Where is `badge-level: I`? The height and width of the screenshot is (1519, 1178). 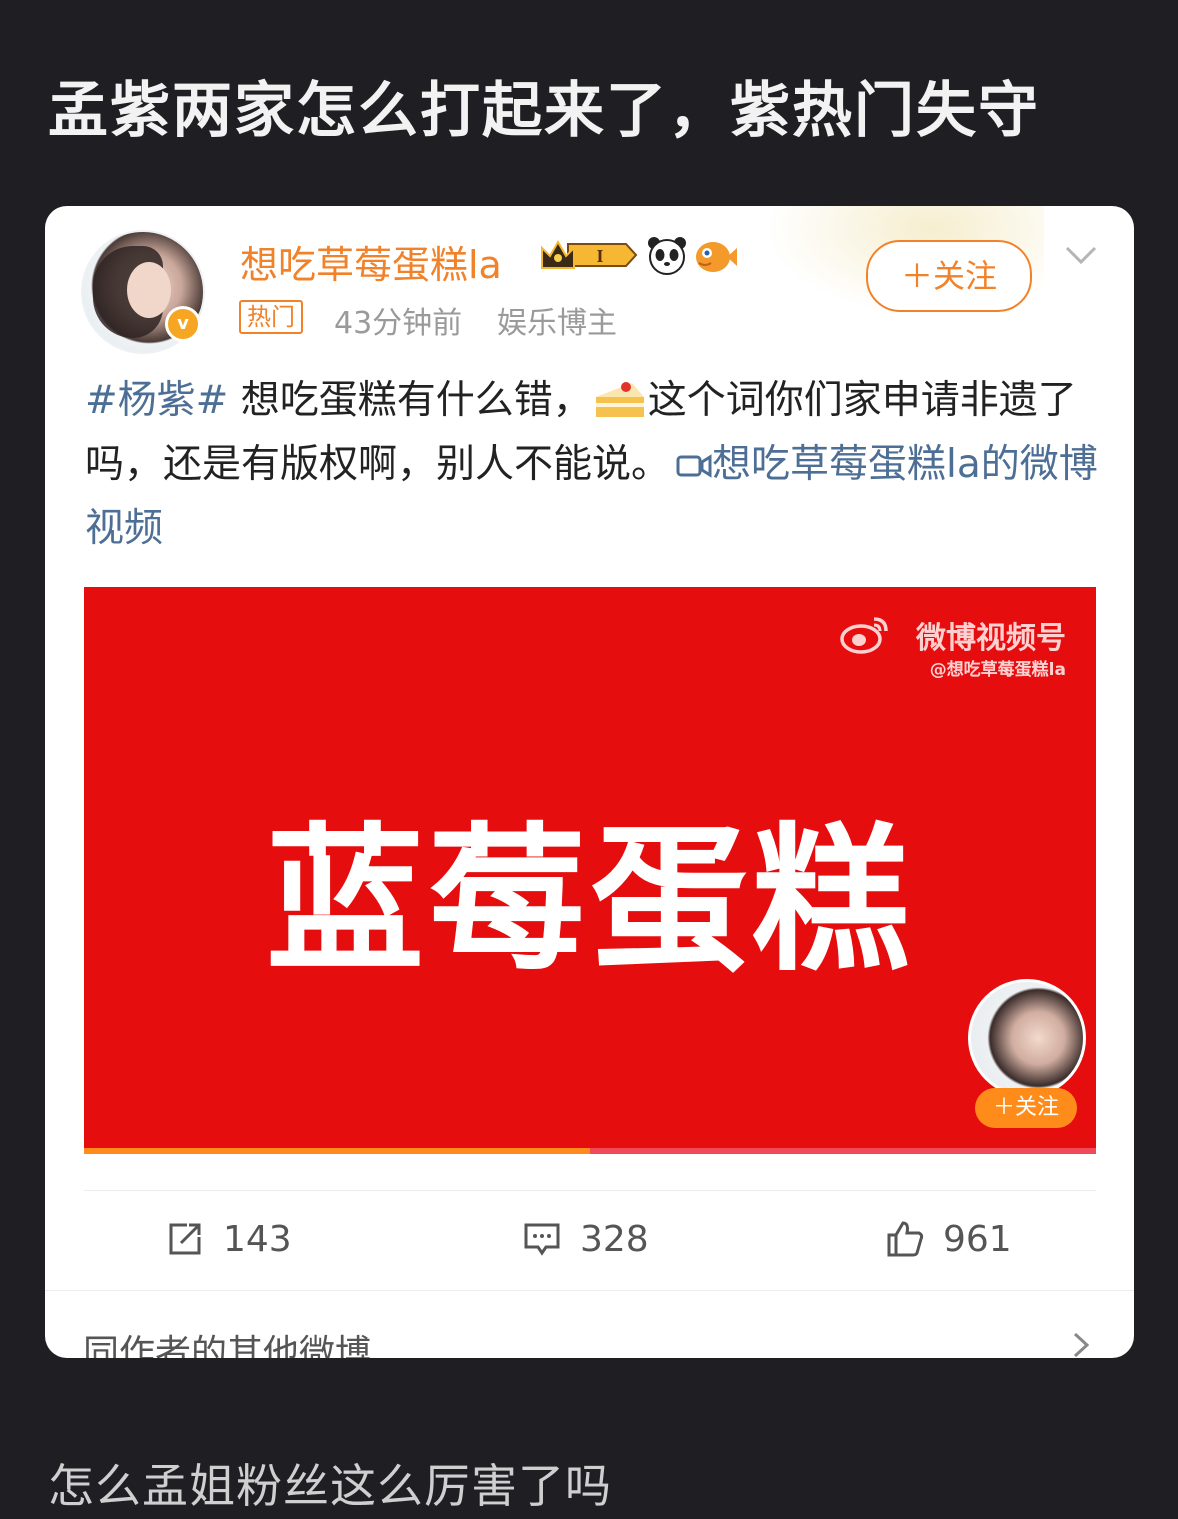 badge-level: I is located at coordinates (599, 256).